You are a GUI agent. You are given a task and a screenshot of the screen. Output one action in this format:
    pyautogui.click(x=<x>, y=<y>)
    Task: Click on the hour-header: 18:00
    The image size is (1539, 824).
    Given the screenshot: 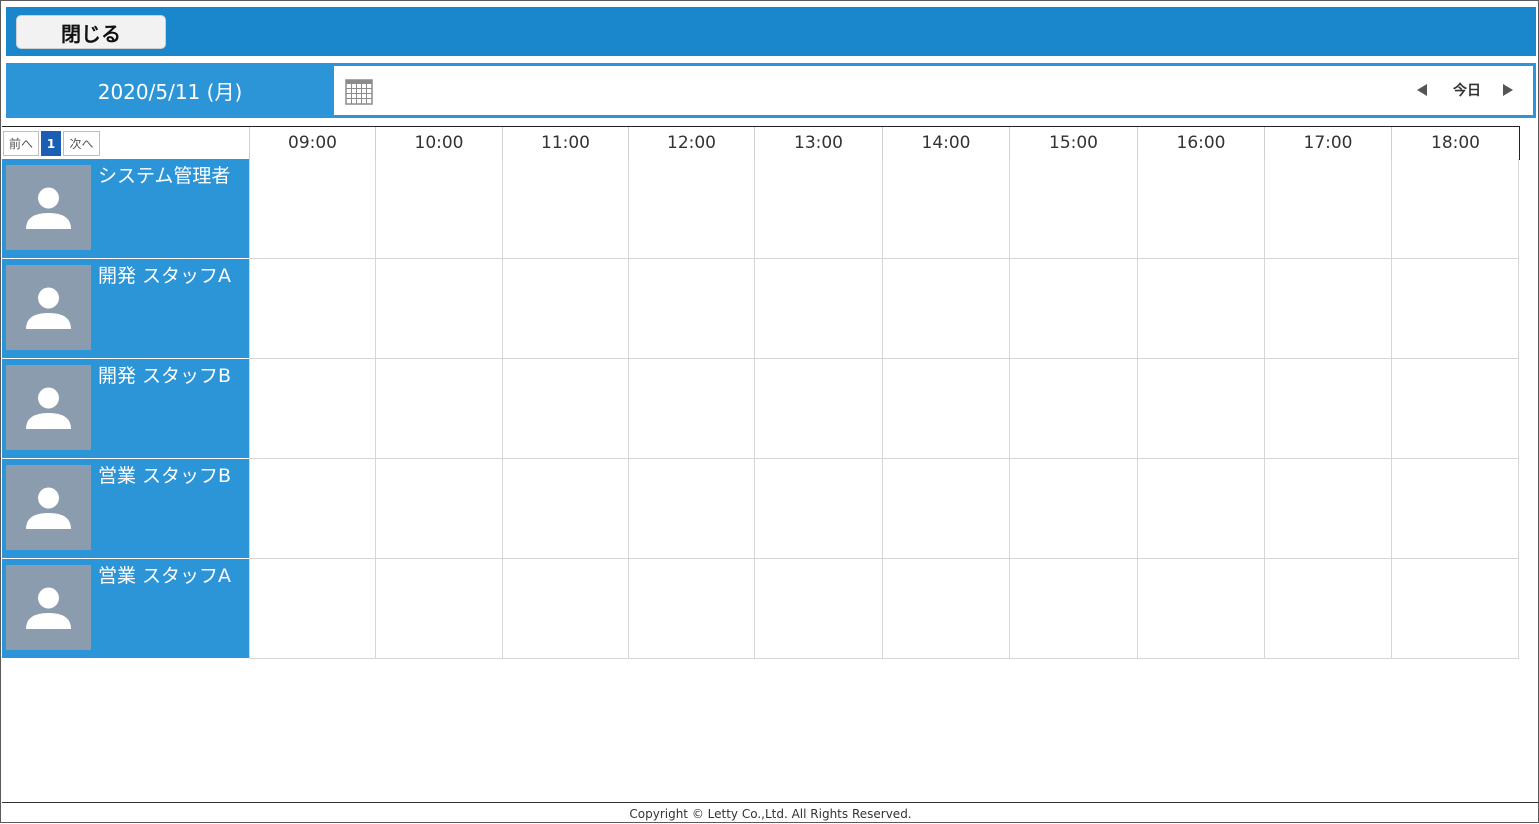 What is the action you would take?
    pyautogui.click(x=1455, y=143)
    